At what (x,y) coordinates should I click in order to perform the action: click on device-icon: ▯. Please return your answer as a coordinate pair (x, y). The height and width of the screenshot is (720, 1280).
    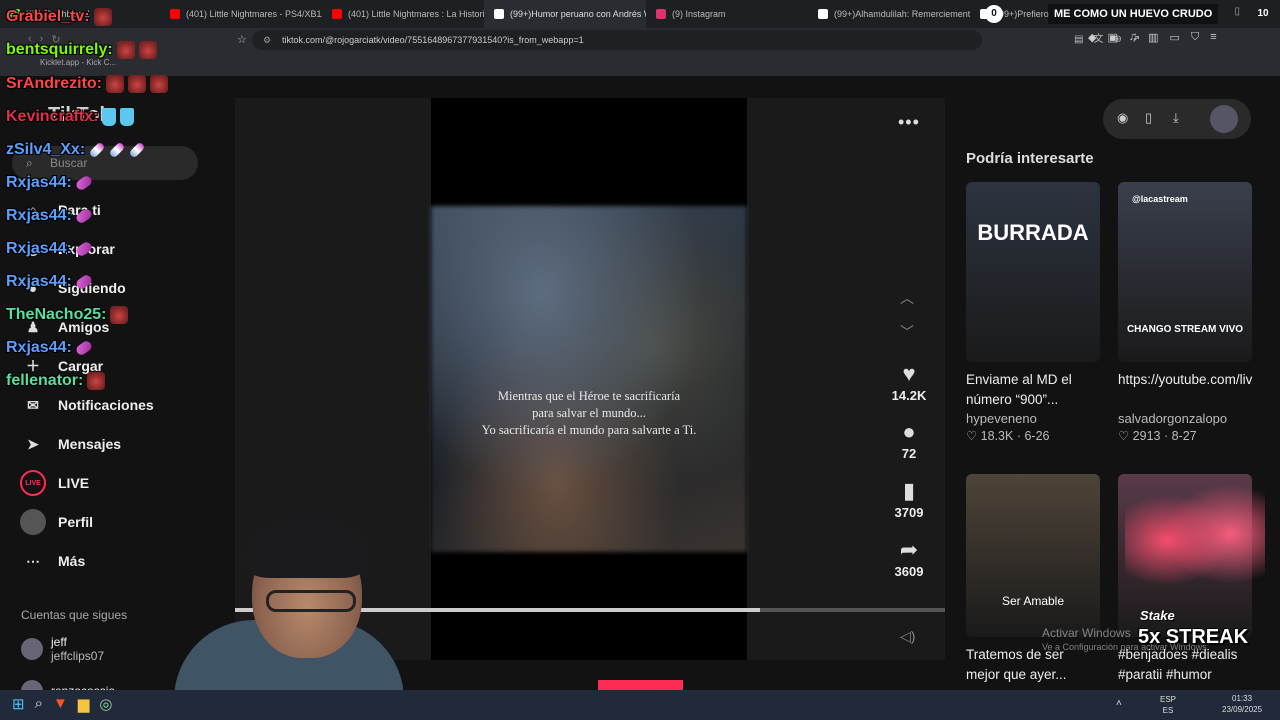
    Looking at the image, I should click on (1148, 118).